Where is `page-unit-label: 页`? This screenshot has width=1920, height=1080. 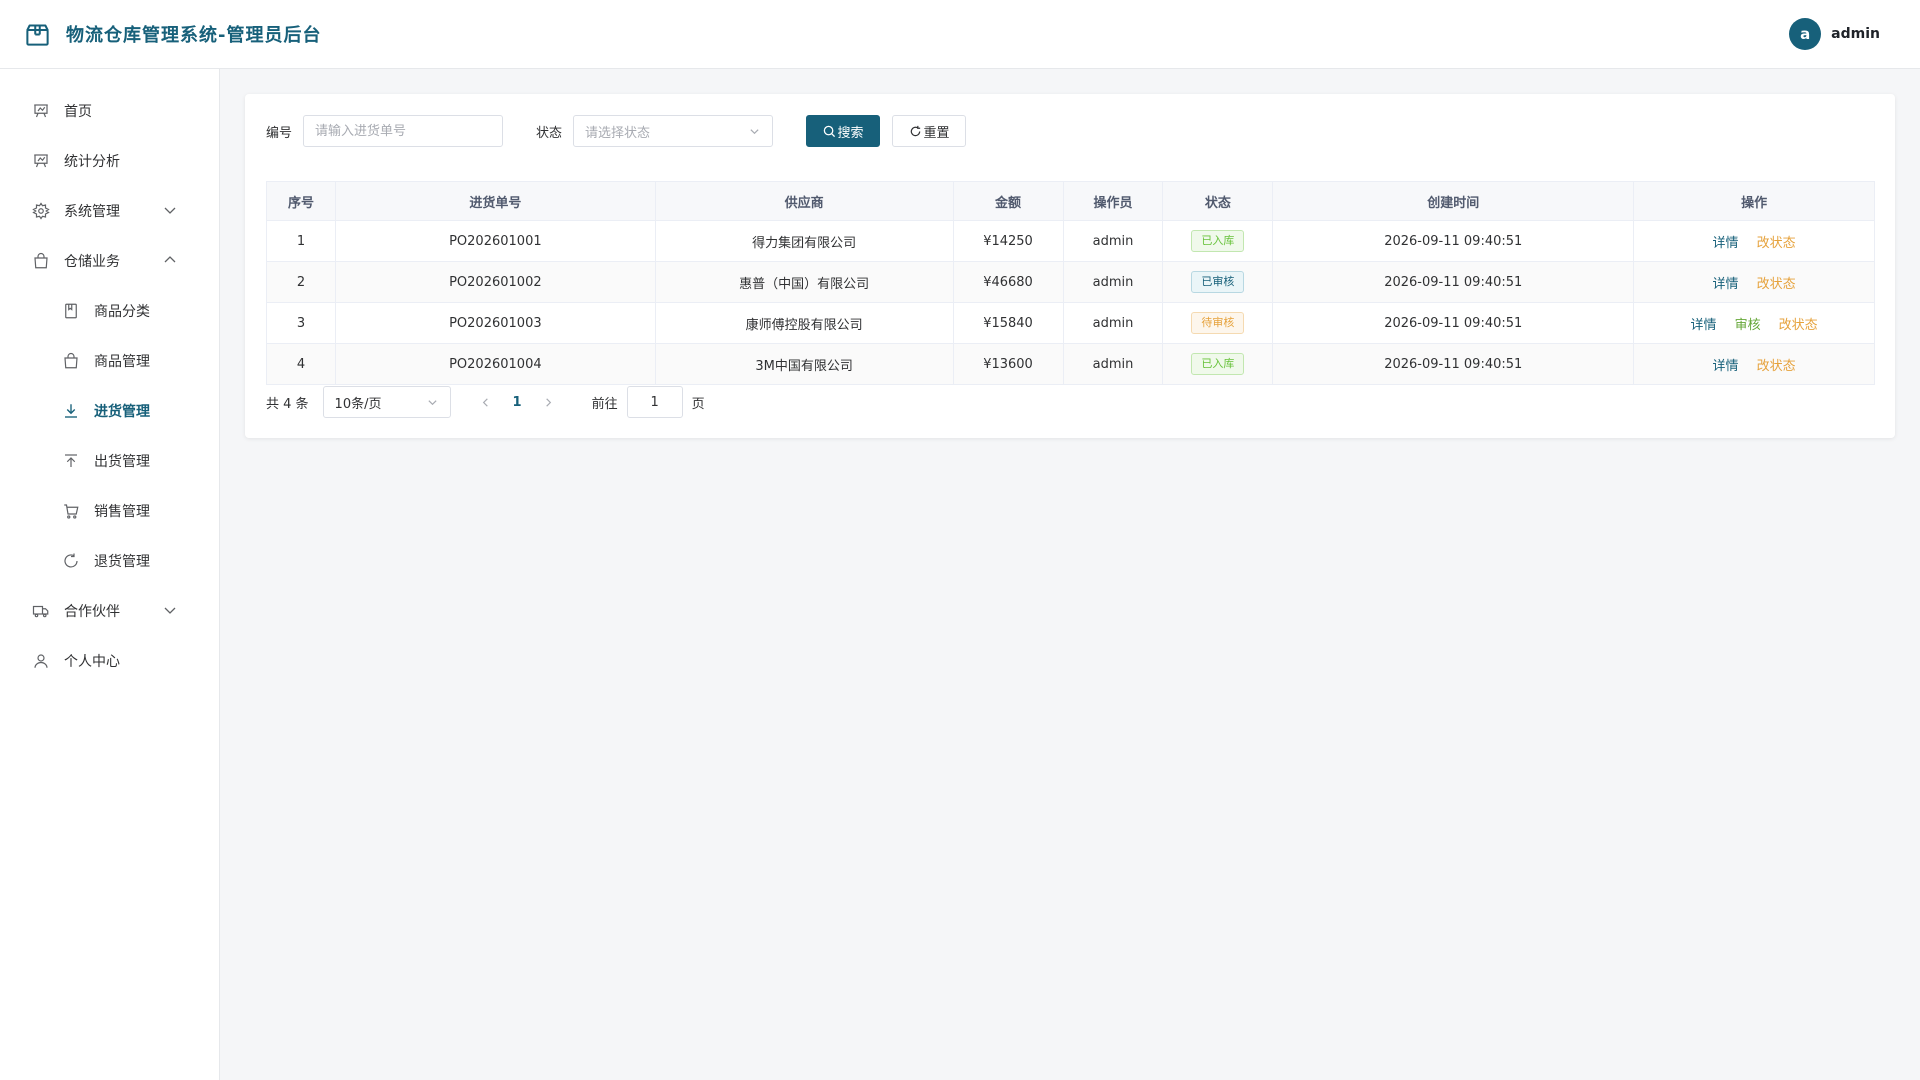
page-unit-label: 页 is located at coordinates (698, 404).